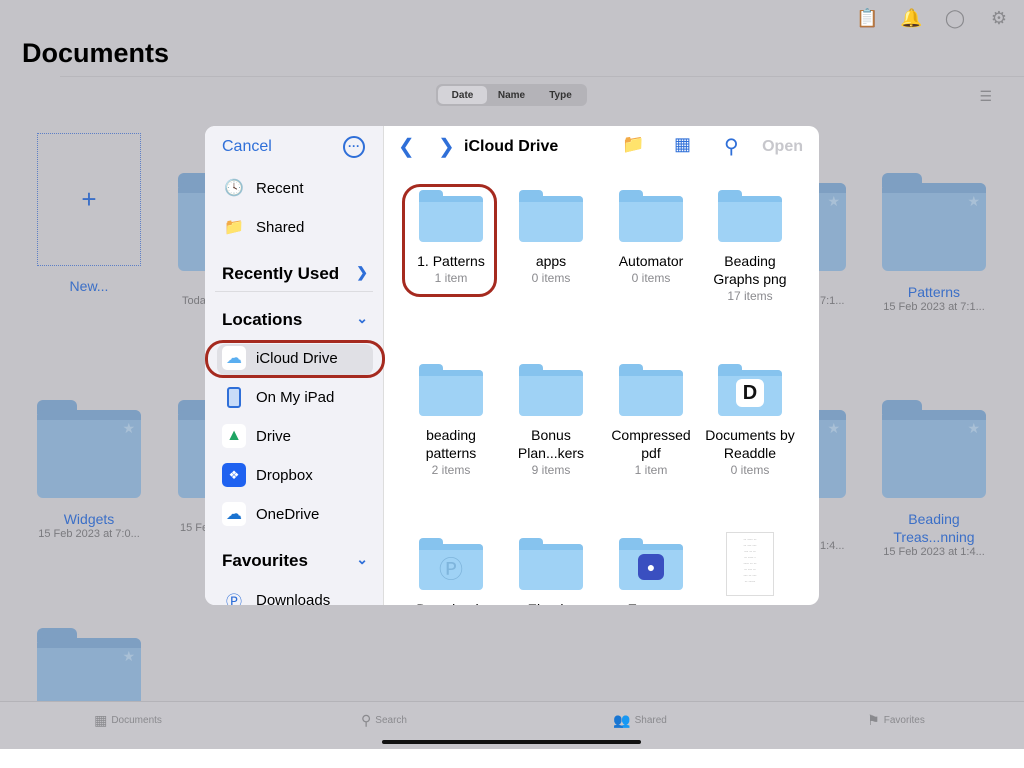 Image resolution: width=1024 pixels, height=768 pixels. I want to click on file-item: Ebooks, so click(551, 571).